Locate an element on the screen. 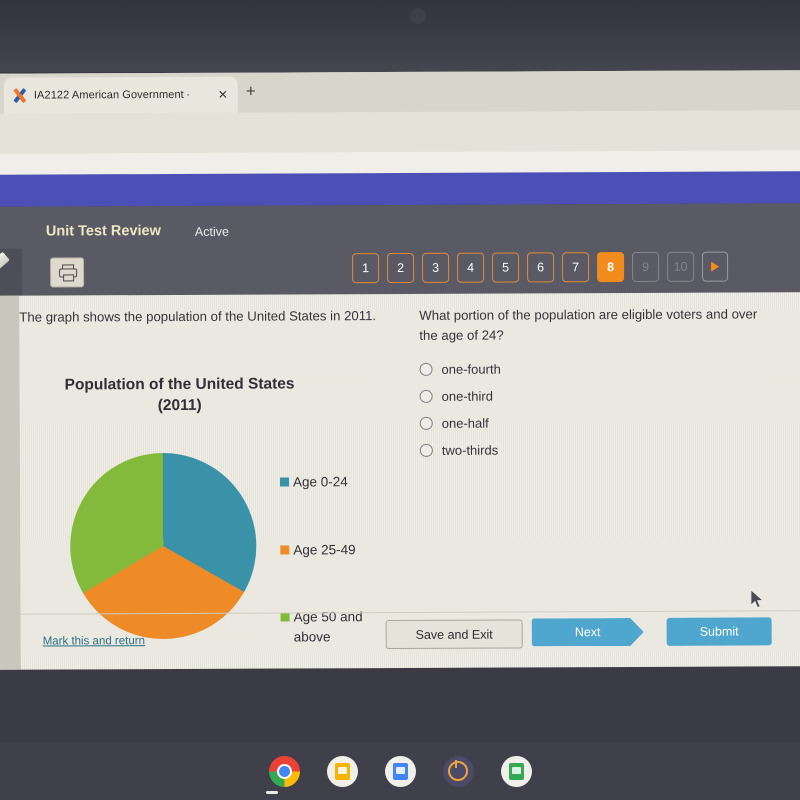 This screenshot has width=800, height=800. question-button-3: 3 is located at coordinates (436, 267).